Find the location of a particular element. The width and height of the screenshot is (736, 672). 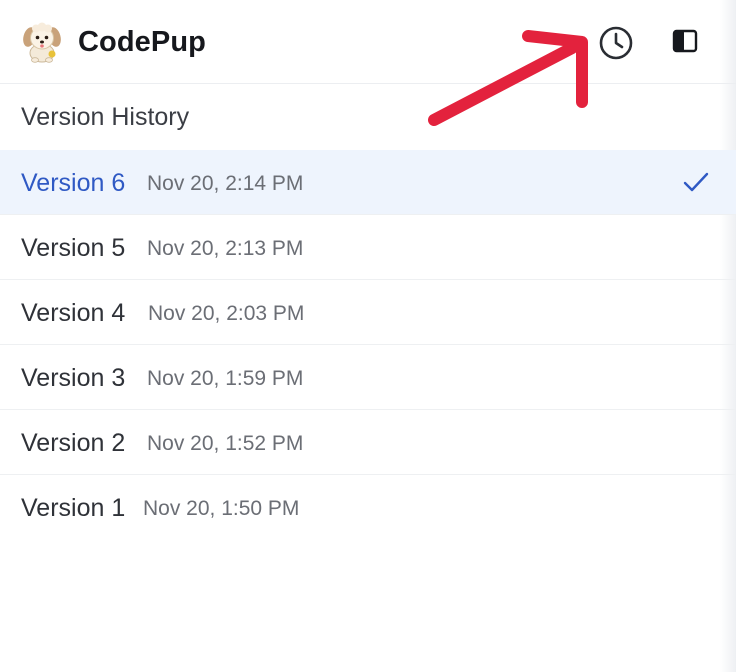

sidebar-toggle-icon is located at coordinates (685, 41).